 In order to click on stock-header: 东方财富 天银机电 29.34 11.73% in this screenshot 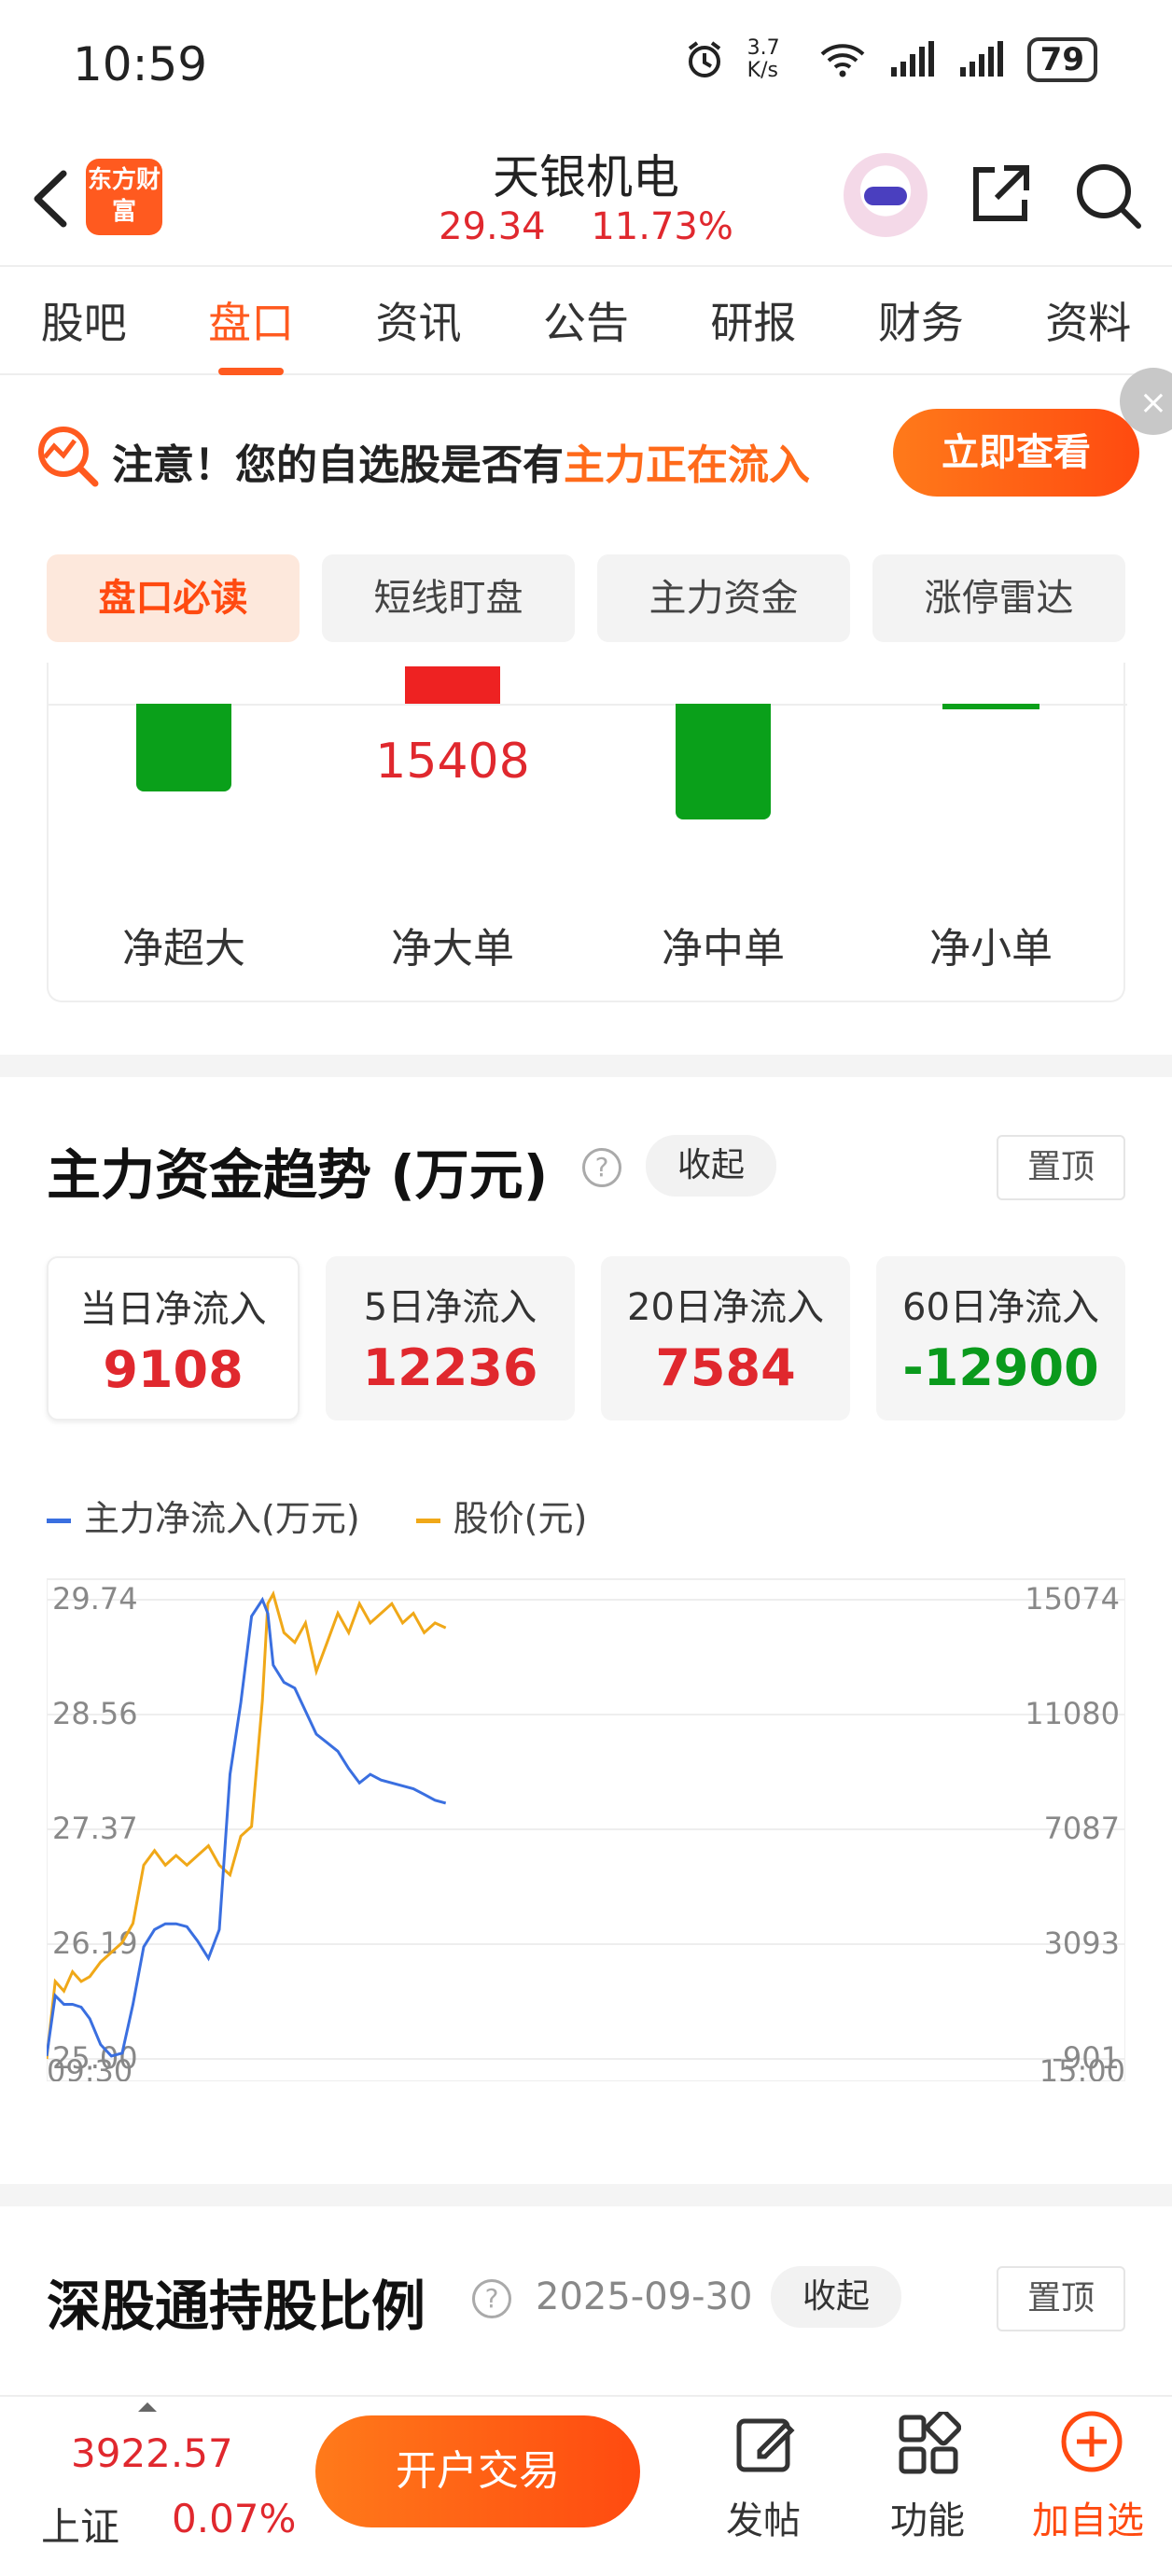, I will do `click(586, 200)`.